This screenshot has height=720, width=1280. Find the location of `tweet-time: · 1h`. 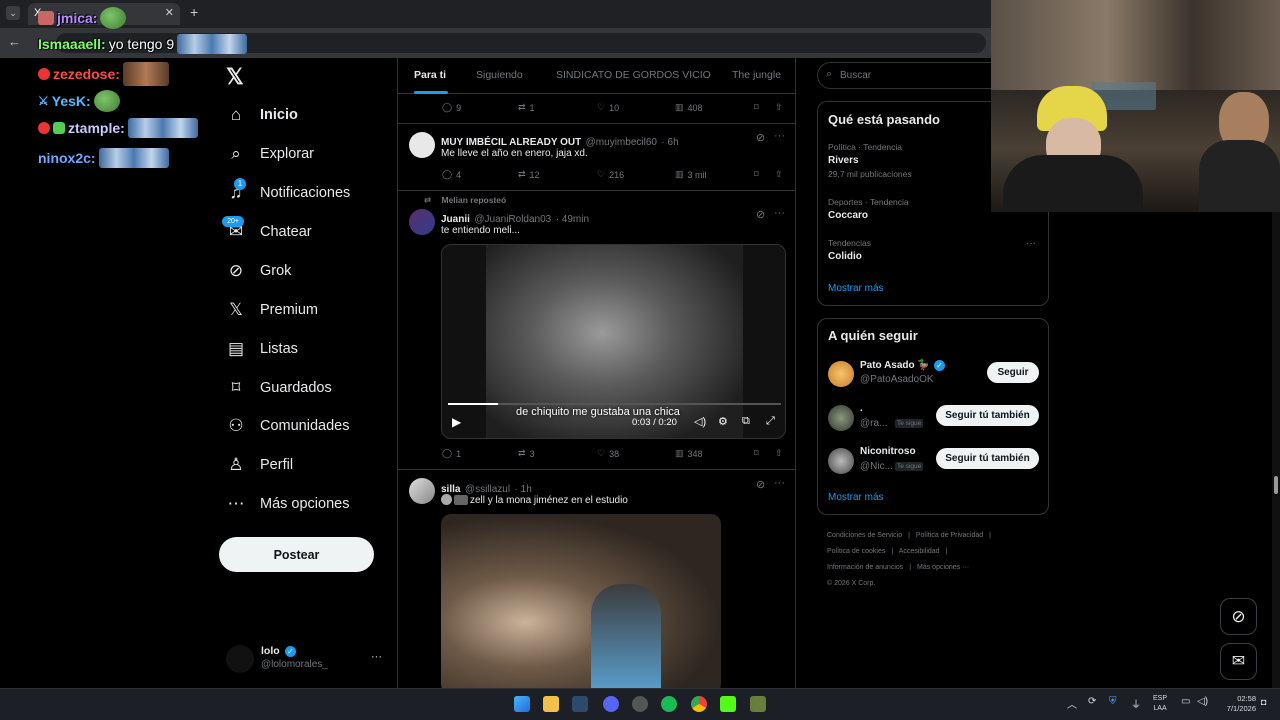

tweet-time: · 1h is located at coordinates (523, 489).